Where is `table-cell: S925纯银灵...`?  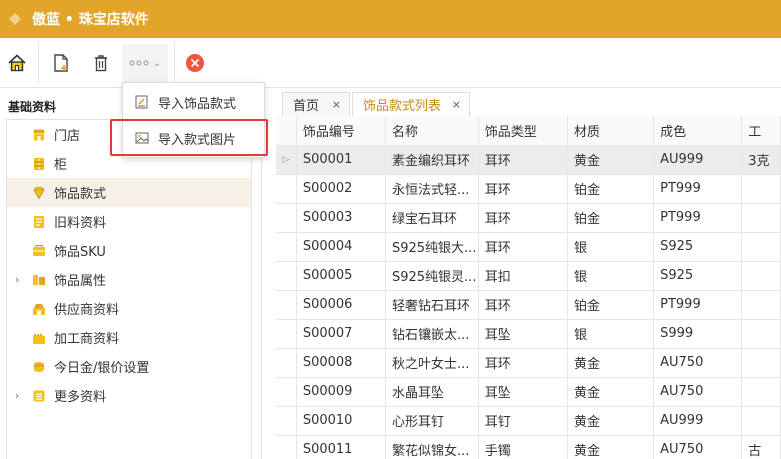
table-cell: S925纯银灵... is located at coordinates (432, 276).